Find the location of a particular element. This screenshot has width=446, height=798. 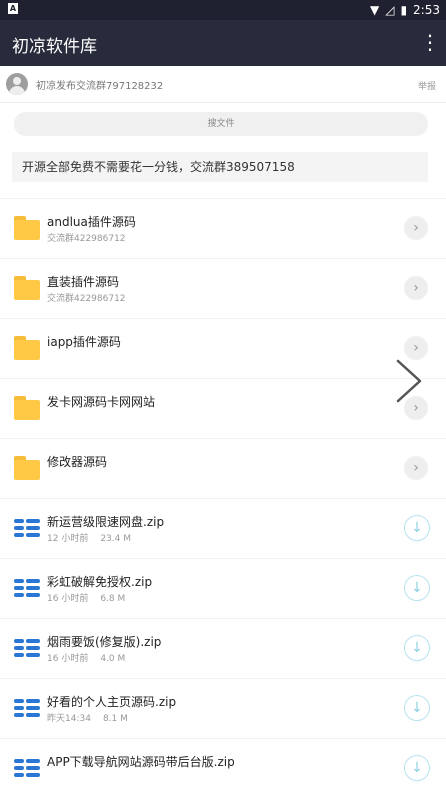

folder-name: 直装插件源码 is located at coordinates (83, 282).